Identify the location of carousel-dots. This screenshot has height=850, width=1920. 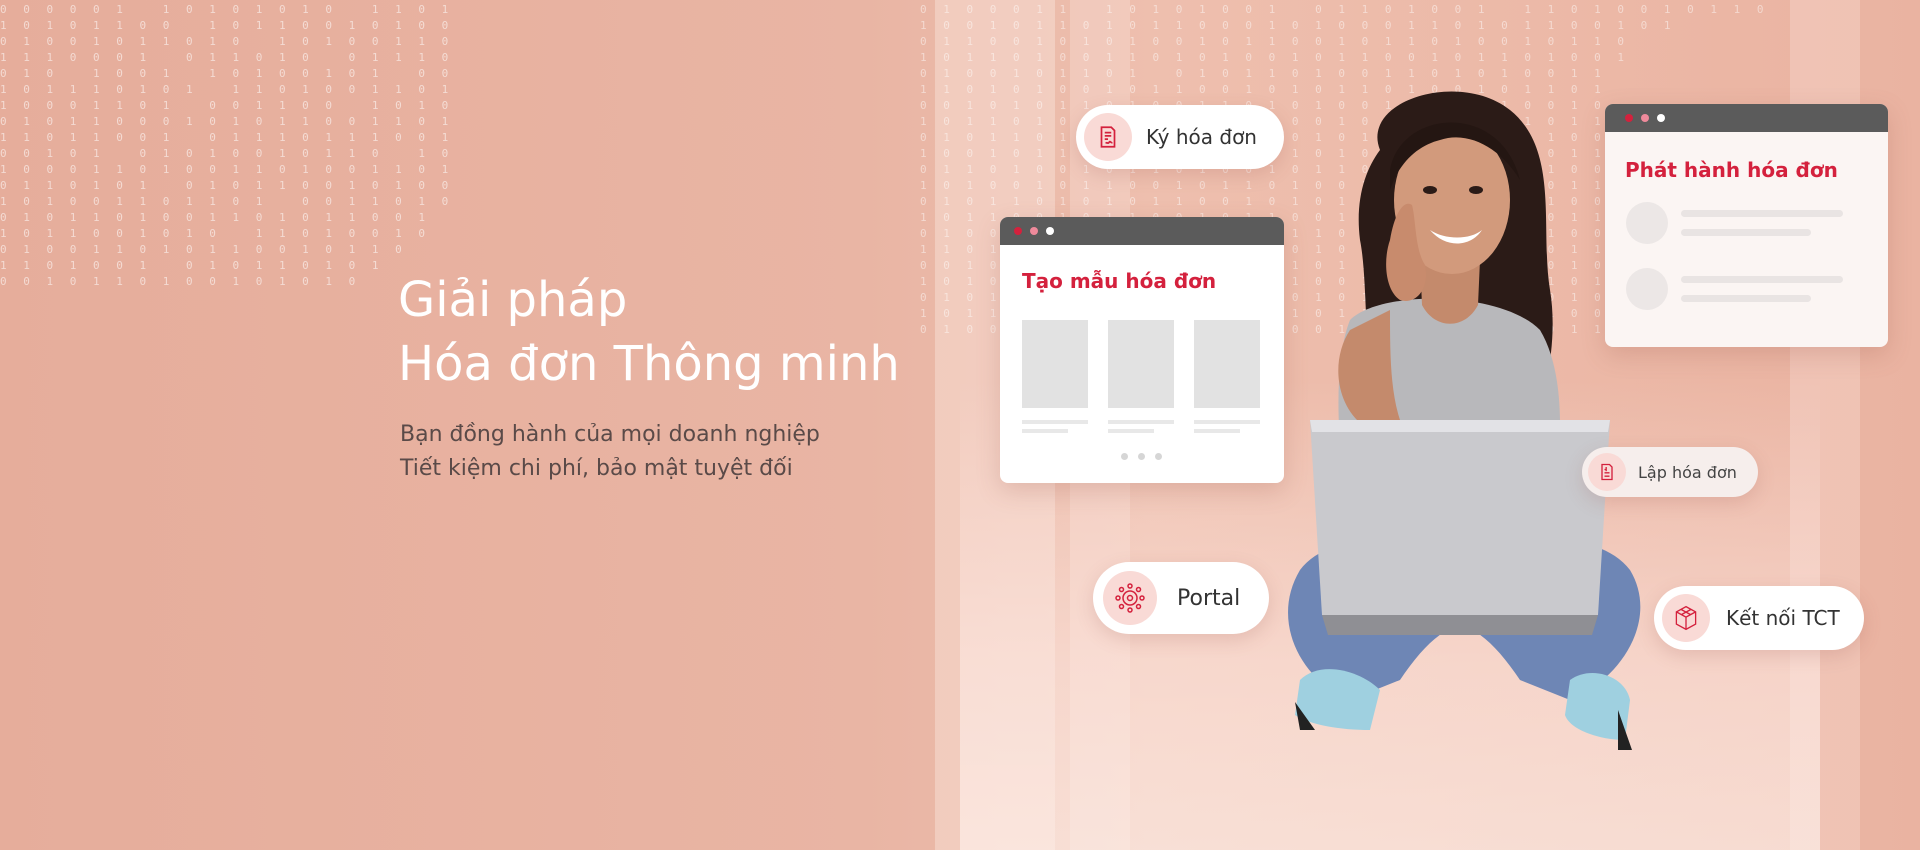
(1141, 456).